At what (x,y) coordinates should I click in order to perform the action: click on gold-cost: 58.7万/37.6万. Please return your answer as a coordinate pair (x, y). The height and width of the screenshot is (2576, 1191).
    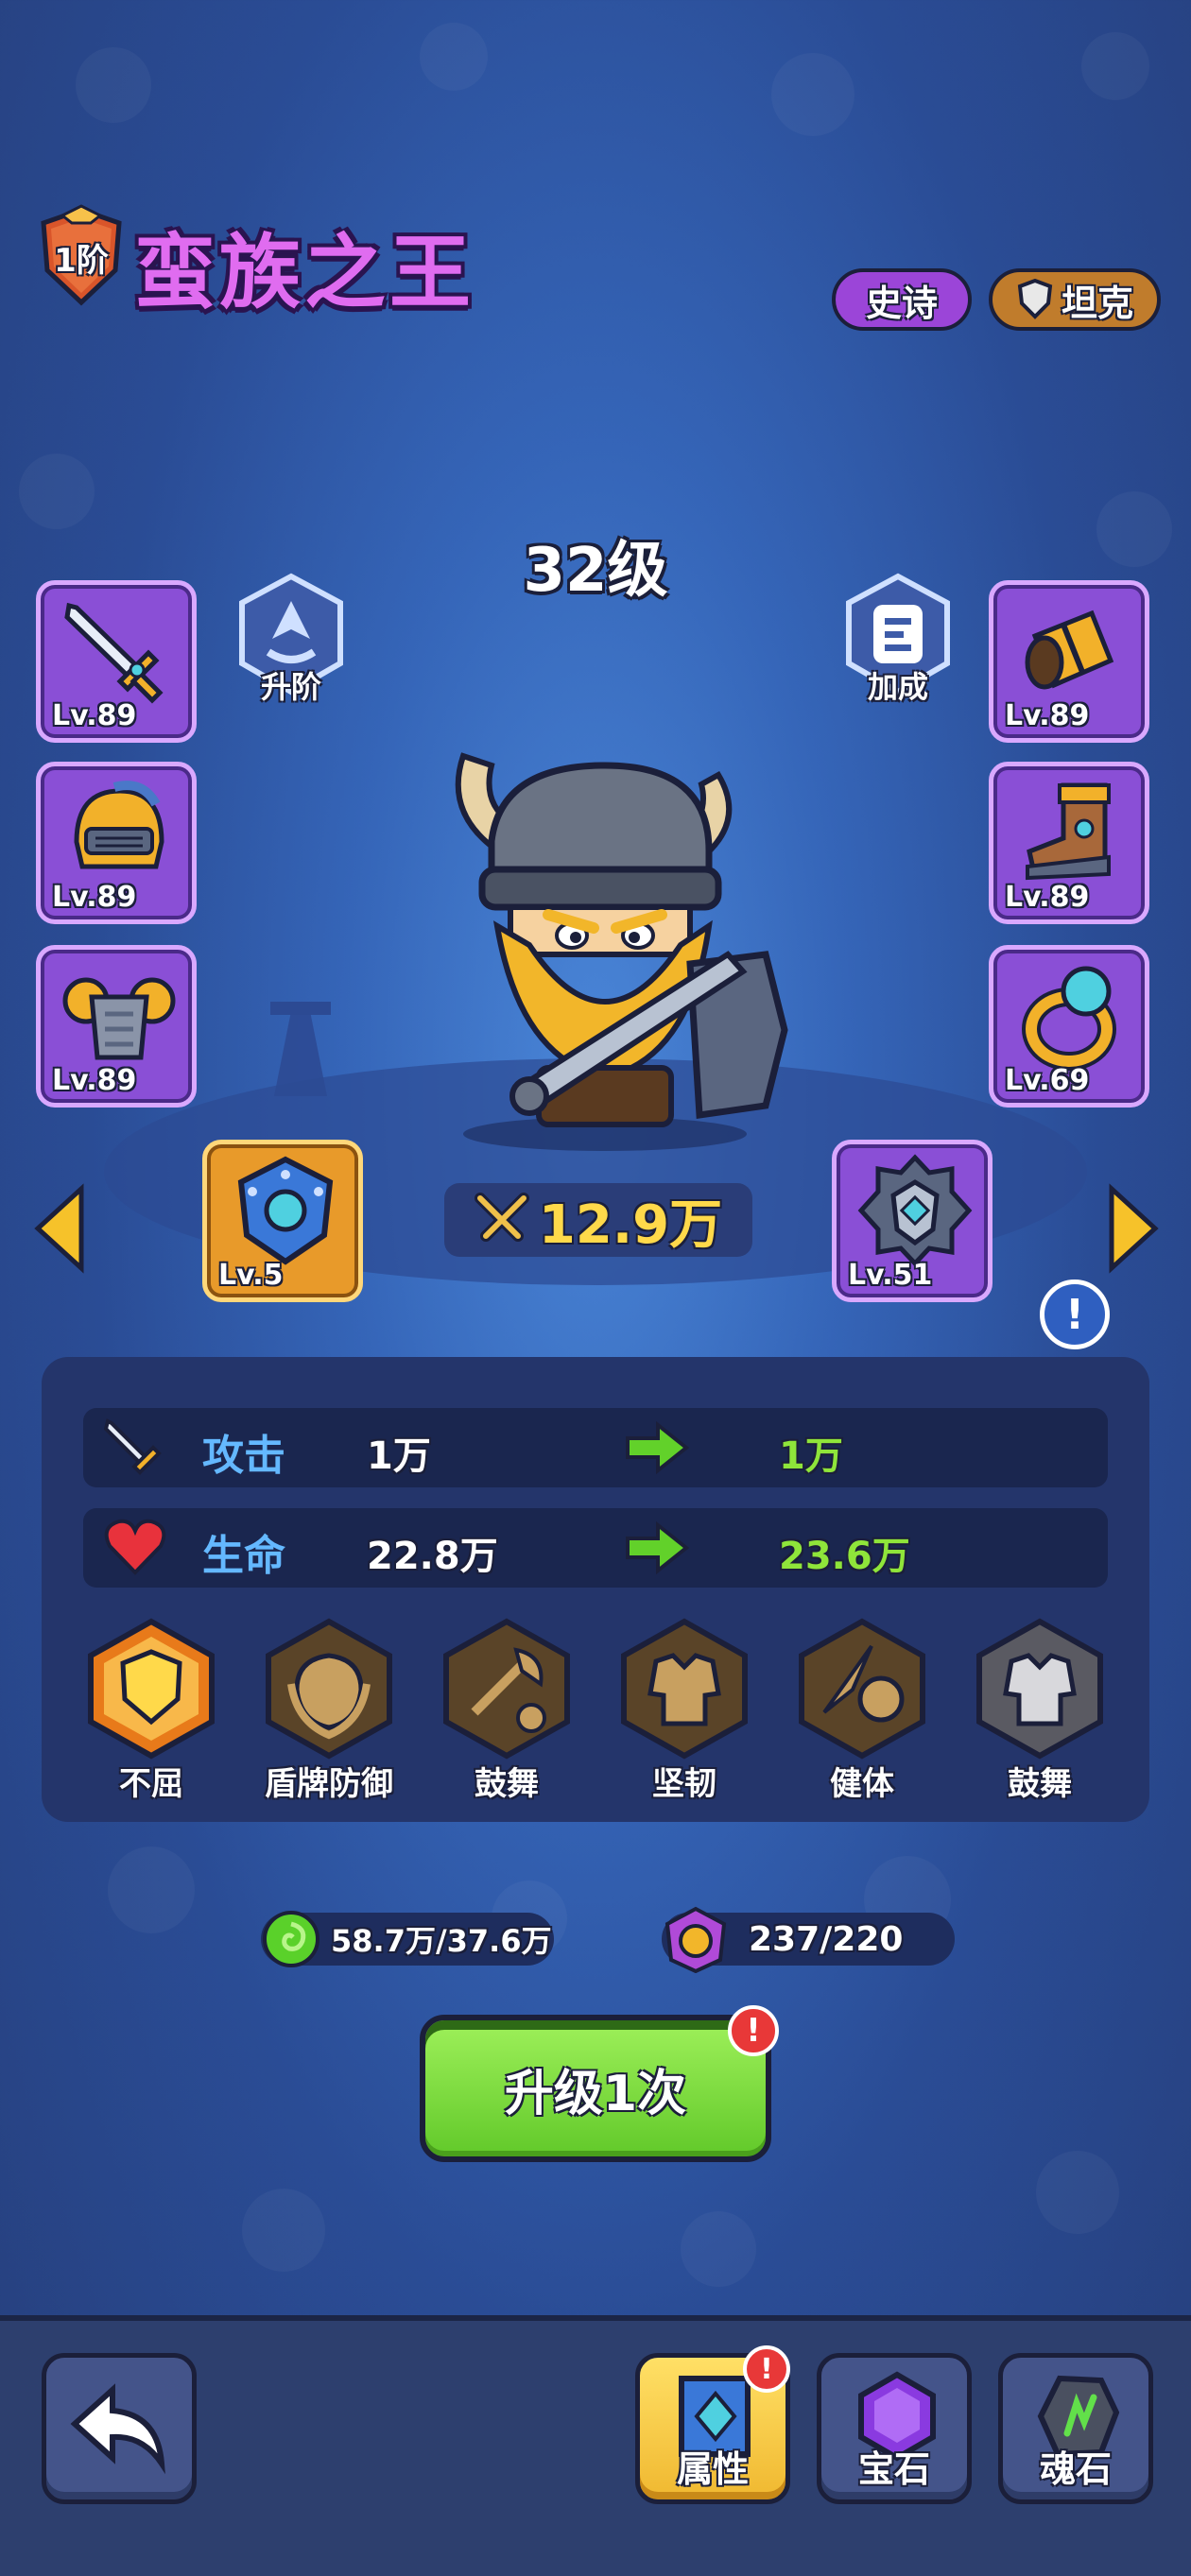
    Looking at the image, I should click on (407, 1939).